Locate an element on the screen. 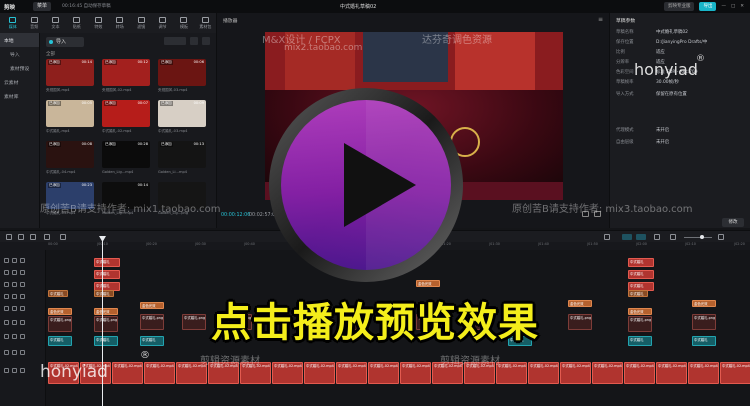  zoom-slider-knob is located at coordinates (702, 237).